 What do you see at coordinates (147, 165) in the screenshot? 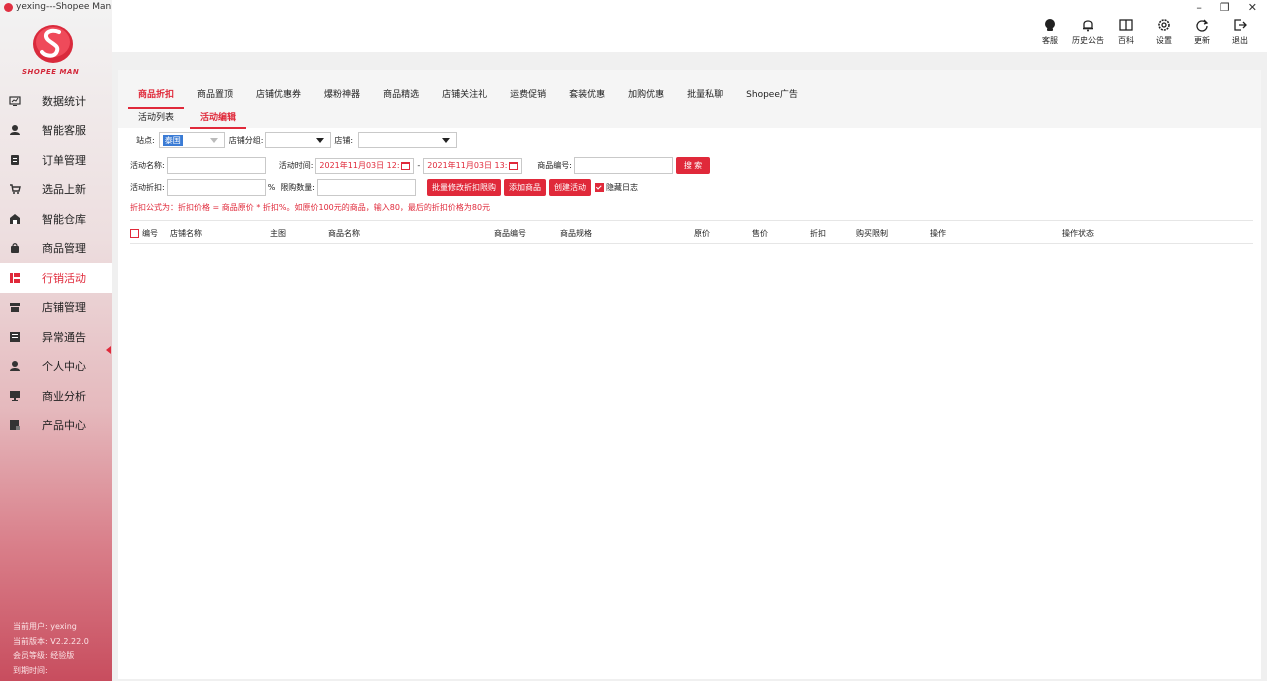
I see `activity-name-label: 活动名称:` at bounding box center [147, 165].